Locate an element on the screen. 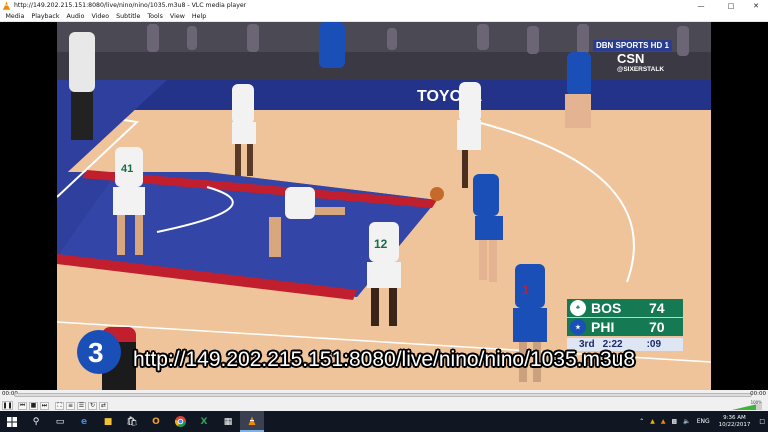  chevron-up-icon: ⌃ is located at coordinates (641, 421).